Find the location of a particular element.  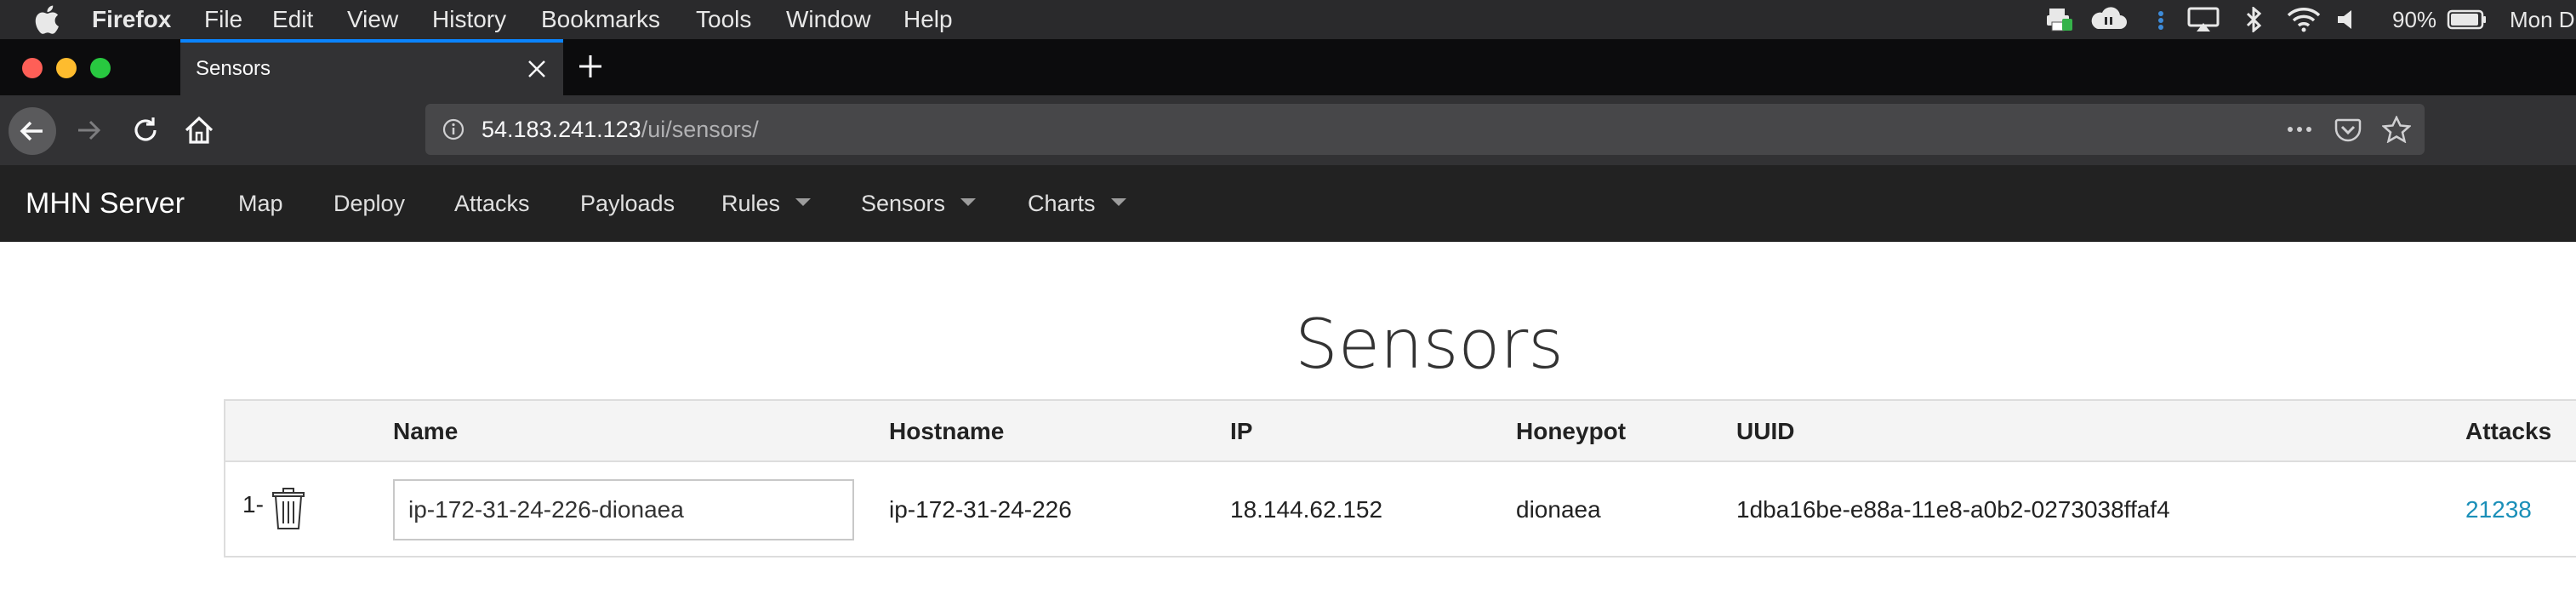

volume-icon is located at coordinates (2347, 19).